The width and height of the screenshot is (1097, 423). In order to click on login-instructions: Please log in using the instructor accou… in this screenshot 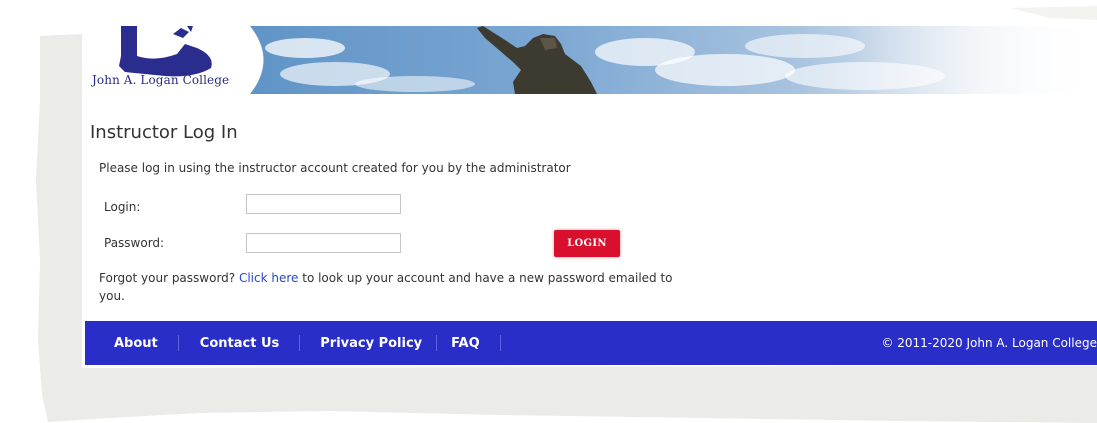, I will do `click(335, 168)`.